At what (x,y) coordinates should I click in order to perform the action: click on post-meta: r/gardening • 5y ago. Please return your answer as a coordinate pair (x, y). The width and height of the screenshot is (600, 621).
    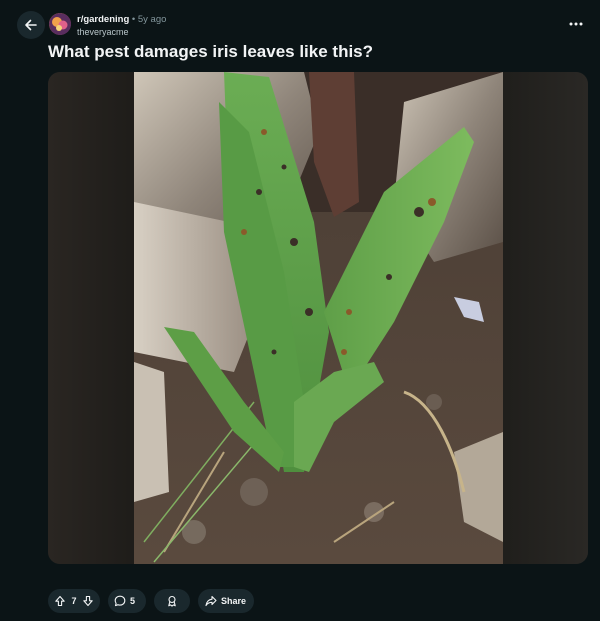
    Looking at the image, I should click on (121, 19).